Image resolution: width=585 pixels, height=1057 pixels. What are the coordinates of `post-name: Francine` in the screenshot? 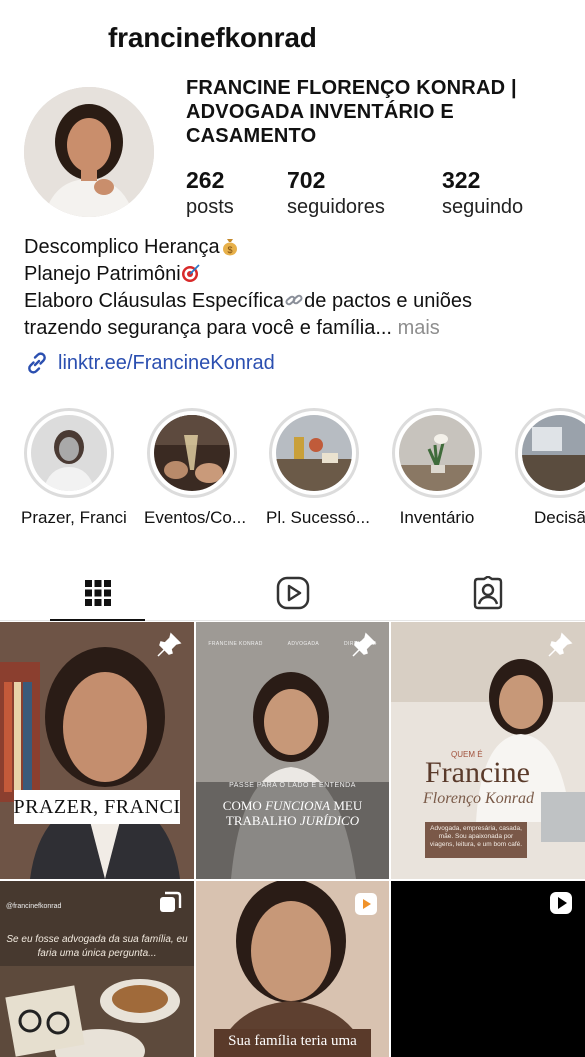 It's located at (477, 772).